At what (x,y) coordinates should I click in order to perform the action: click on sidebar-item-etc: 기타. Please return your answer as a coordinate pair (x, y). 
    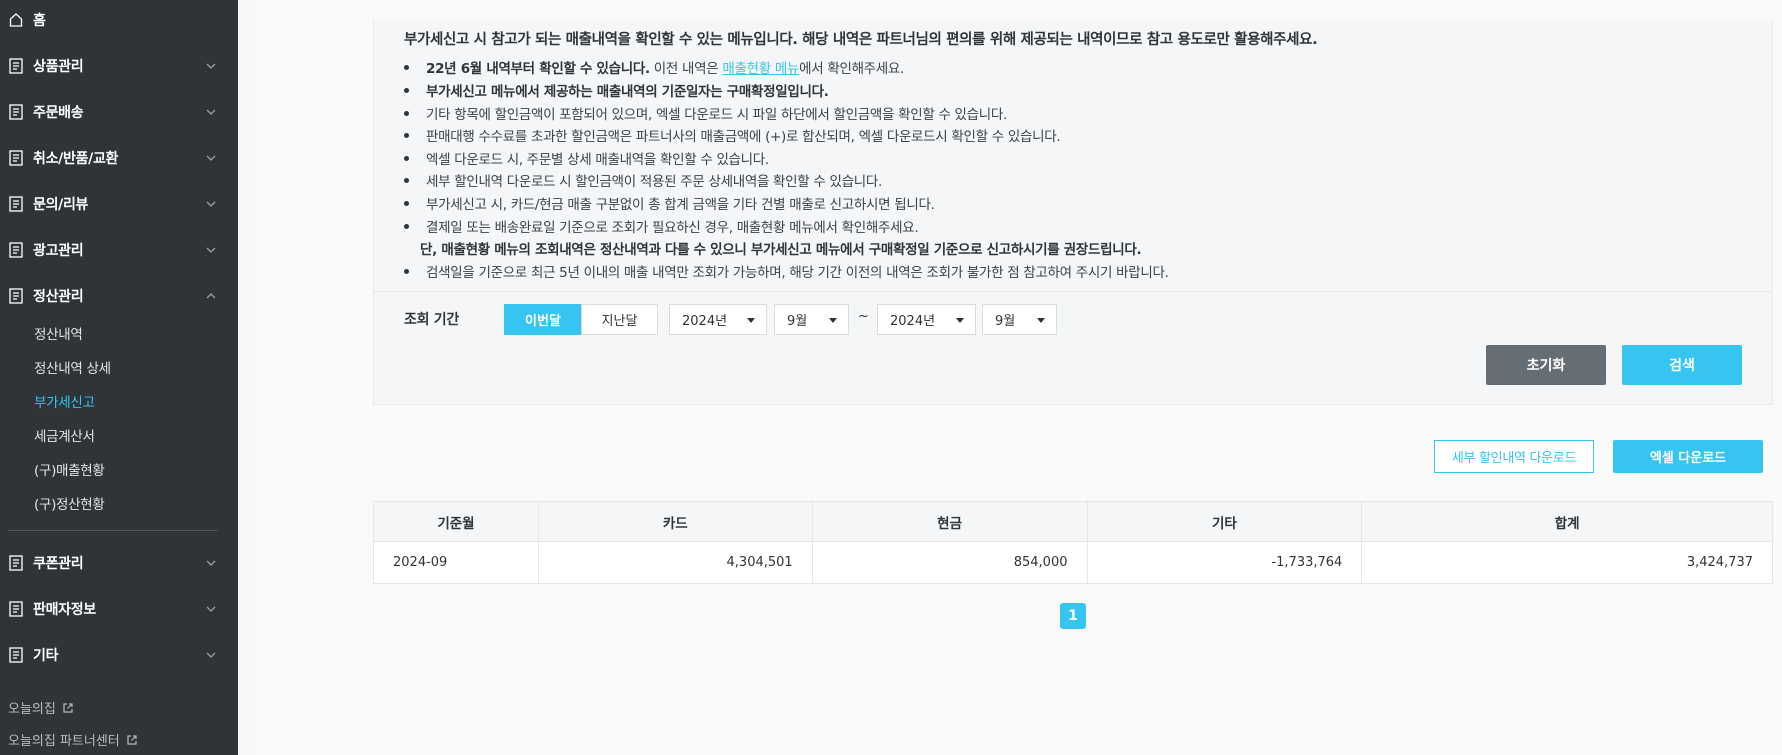
    Looking at the image, I should click on (119, 655).